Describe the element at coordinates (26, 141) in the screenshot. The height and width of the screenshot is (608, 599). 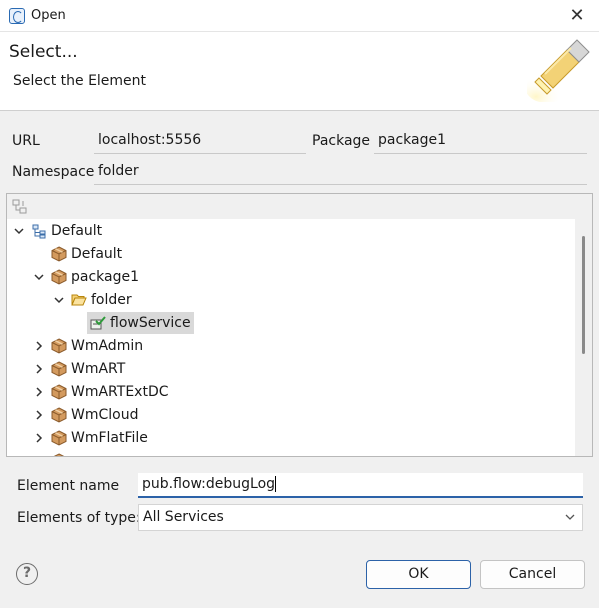
I see `url-label: URL` at that location.